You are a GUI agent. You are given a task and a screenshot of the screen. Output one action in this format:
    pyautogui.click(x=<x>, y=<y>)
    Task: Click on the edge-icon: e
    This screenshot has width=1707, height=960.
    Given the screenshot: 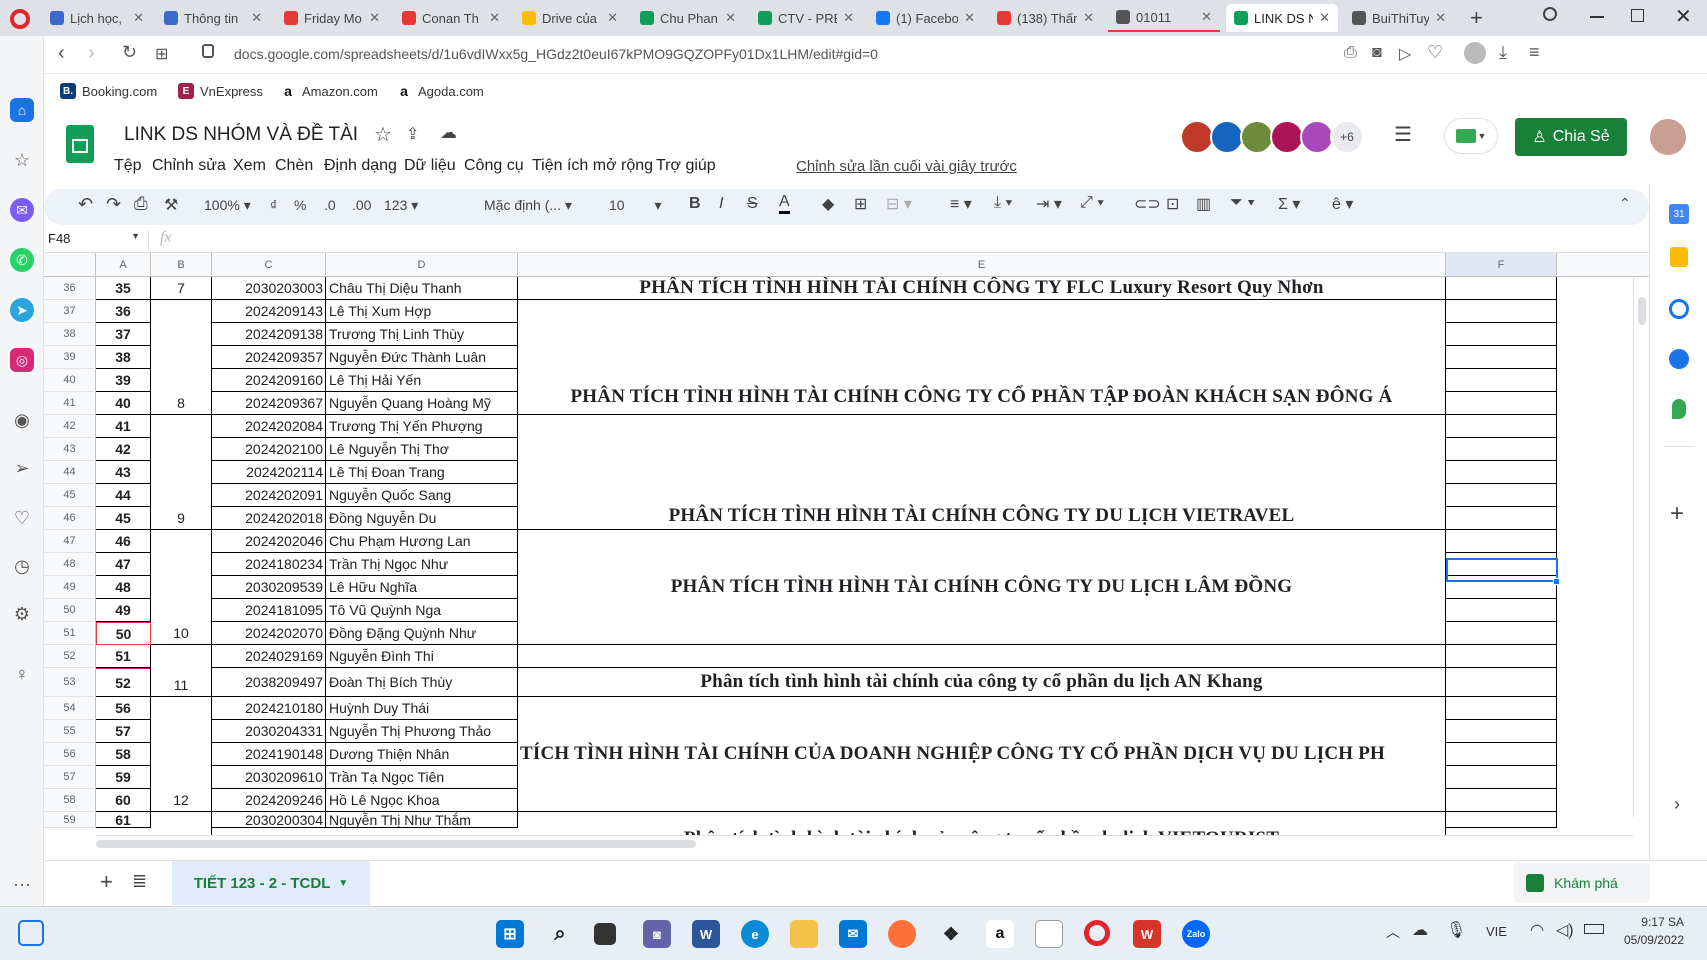 What is the action you would take?
    pyautogui.click(x=755, y=934)
    